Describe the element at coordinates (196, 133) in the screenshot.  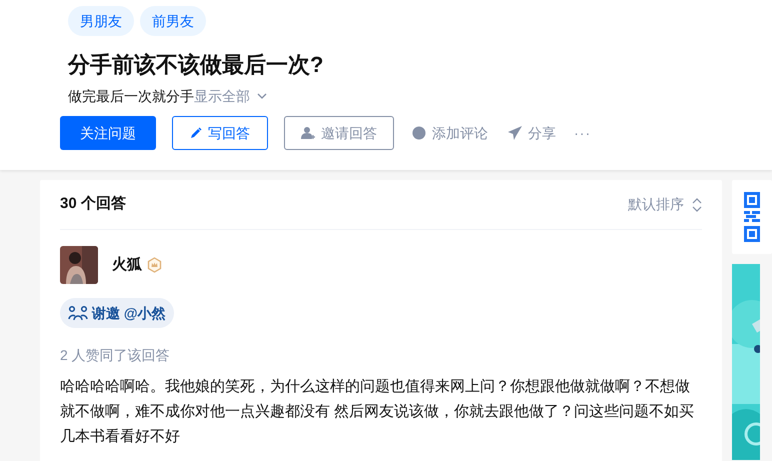
I see `pencil-icon` at that location.